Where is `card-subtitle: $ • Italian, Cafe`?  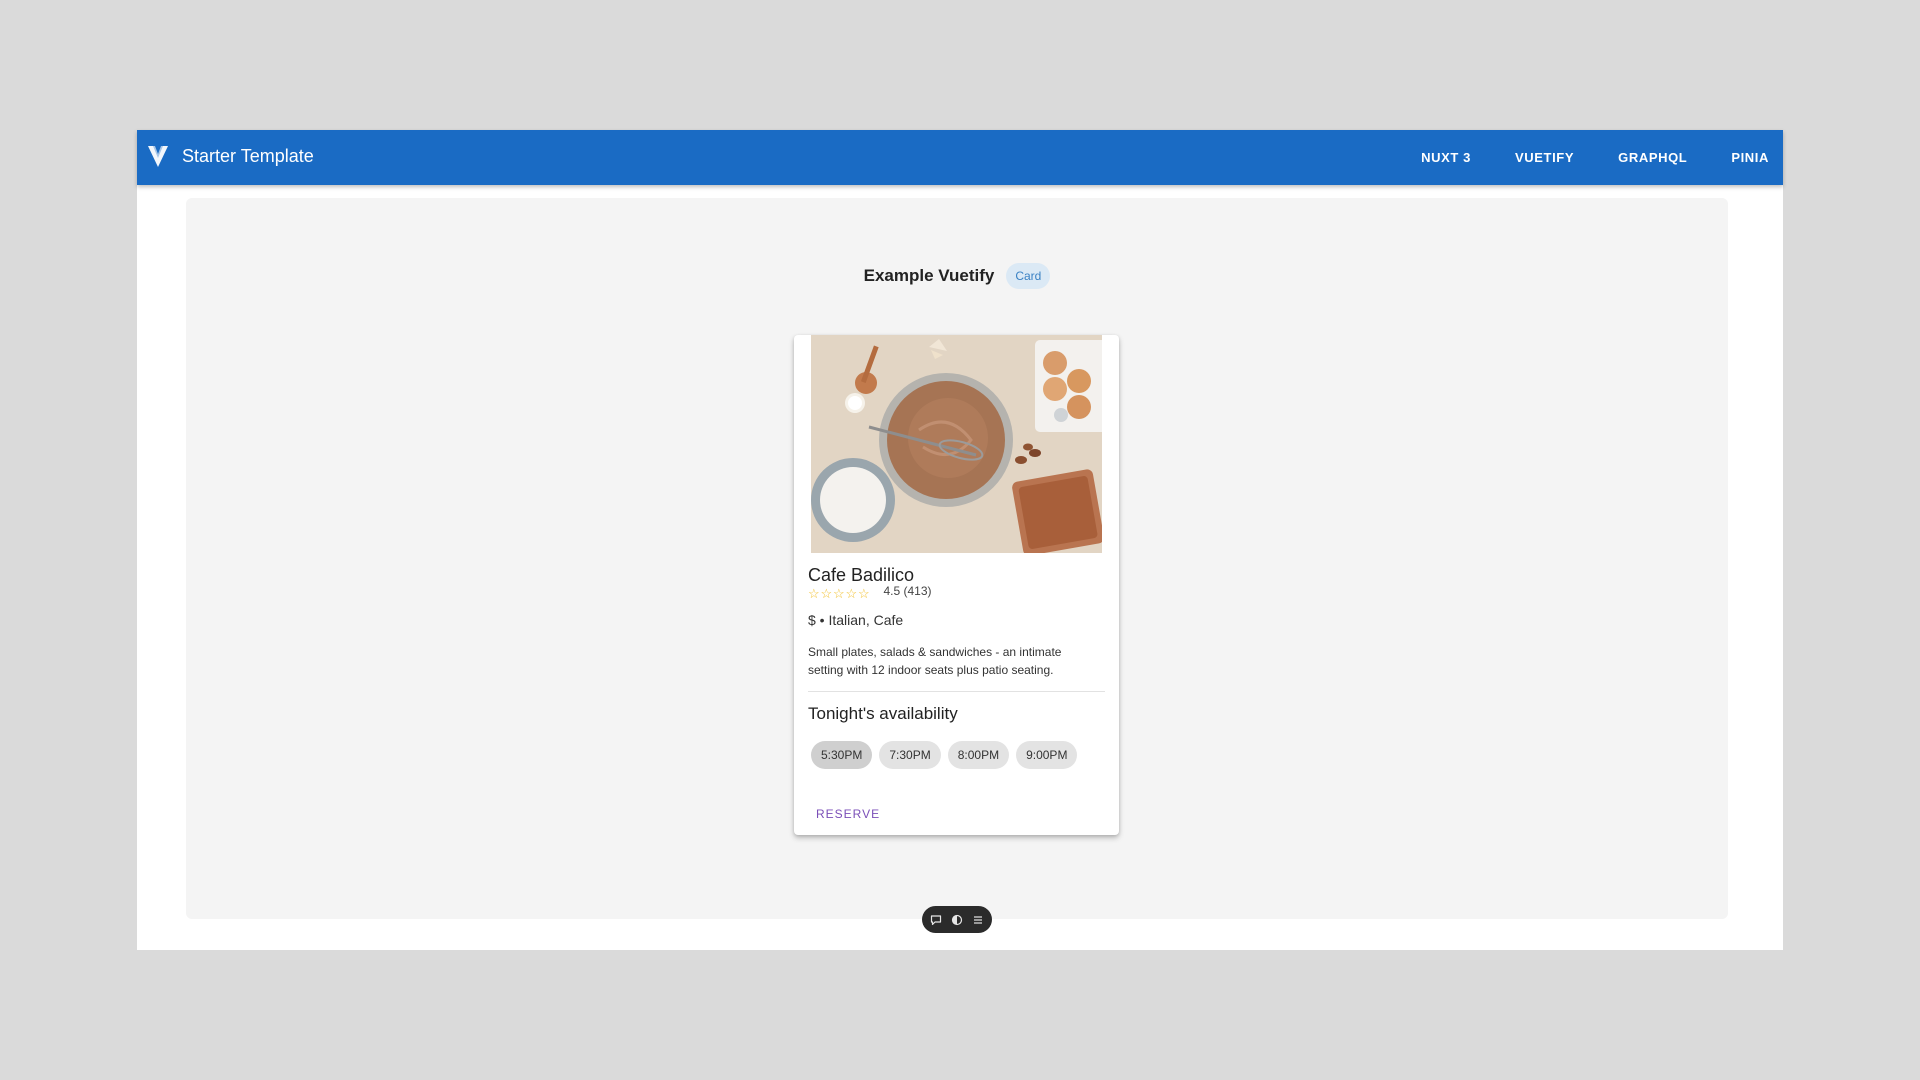 card-subtitle: $ • Italian, Cafe is located at coordinates (856, 620).